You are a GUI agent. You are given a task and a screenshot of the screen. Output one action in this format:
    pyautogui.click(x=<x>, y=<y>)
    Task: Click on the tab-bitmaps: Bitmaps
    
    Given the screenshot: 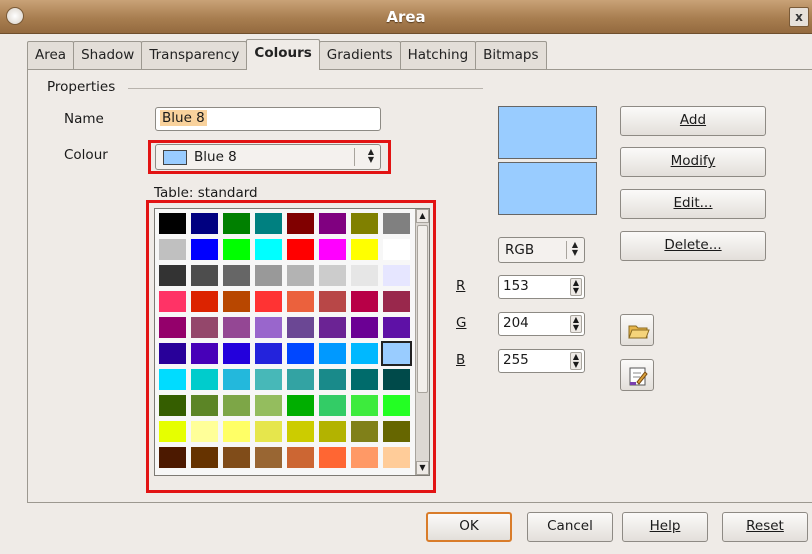 What is the action you would take?
    pyautogui.click(x=511, y=55)
    